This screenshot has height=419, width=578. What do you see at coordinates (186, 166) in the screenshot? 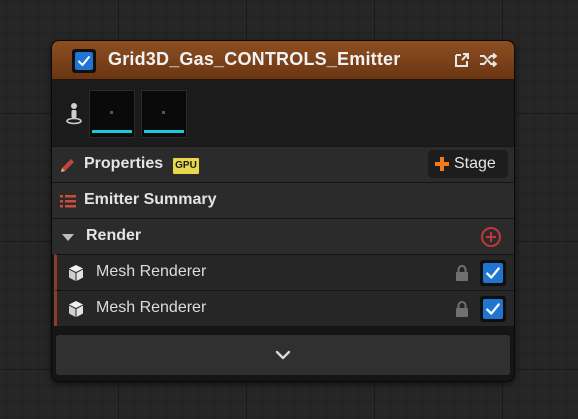
I see `gpu-badge: GPU` at bounding box center [186, 166].